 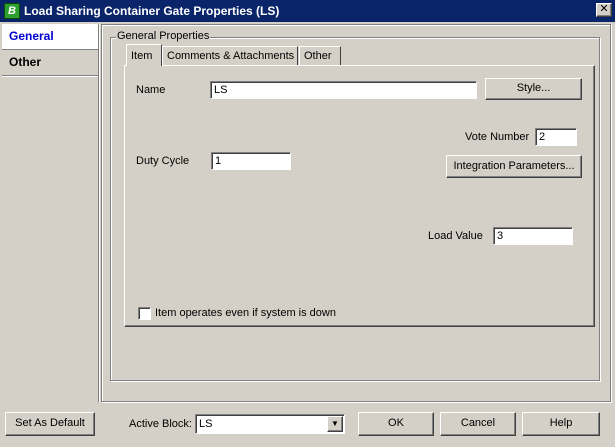 I want to click on load-value-field: 3, so click(x=533, y=236).